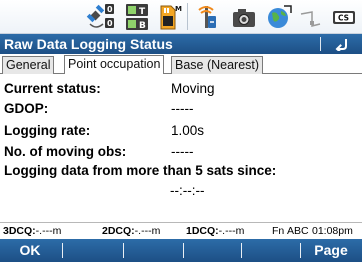 Image resolution: width=362 pixels, height=262 pixels. Describe the element at coordinates (320, 44) in the screenshot. I see `title-divider` at that location.